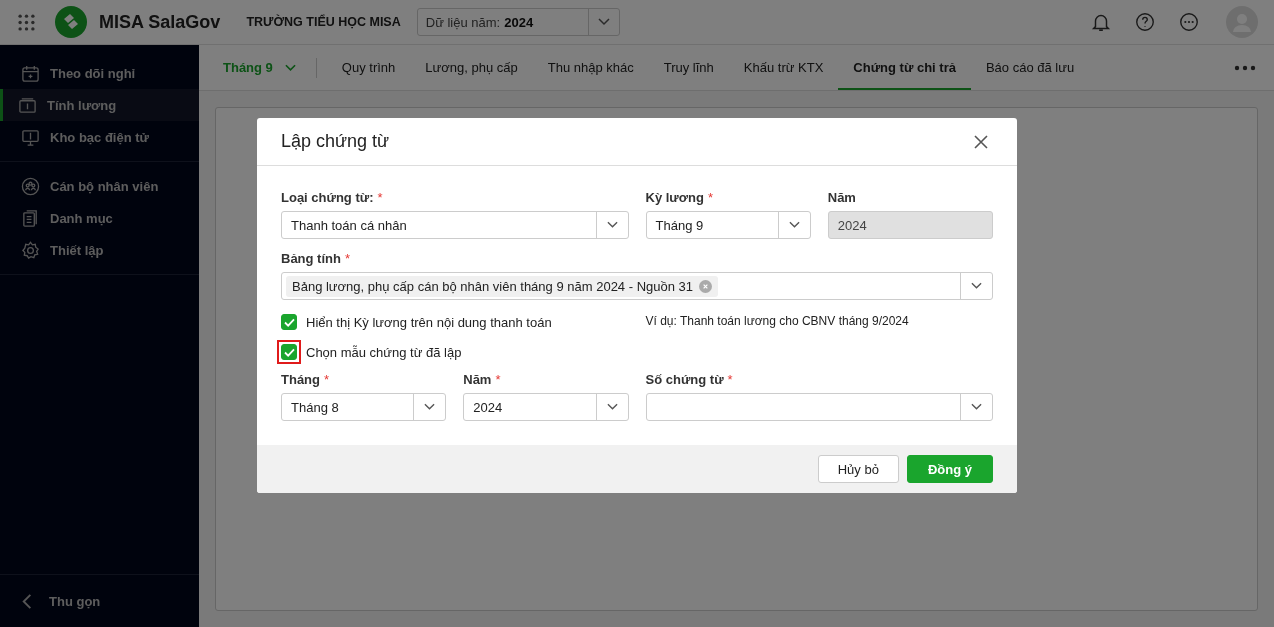 The width and height of the screenshot is (1274, 627). What do you see at coordinates (684, 379) in the screenshot?
I see `field-label: Số chứng từ` at bounding box center [684, 379].